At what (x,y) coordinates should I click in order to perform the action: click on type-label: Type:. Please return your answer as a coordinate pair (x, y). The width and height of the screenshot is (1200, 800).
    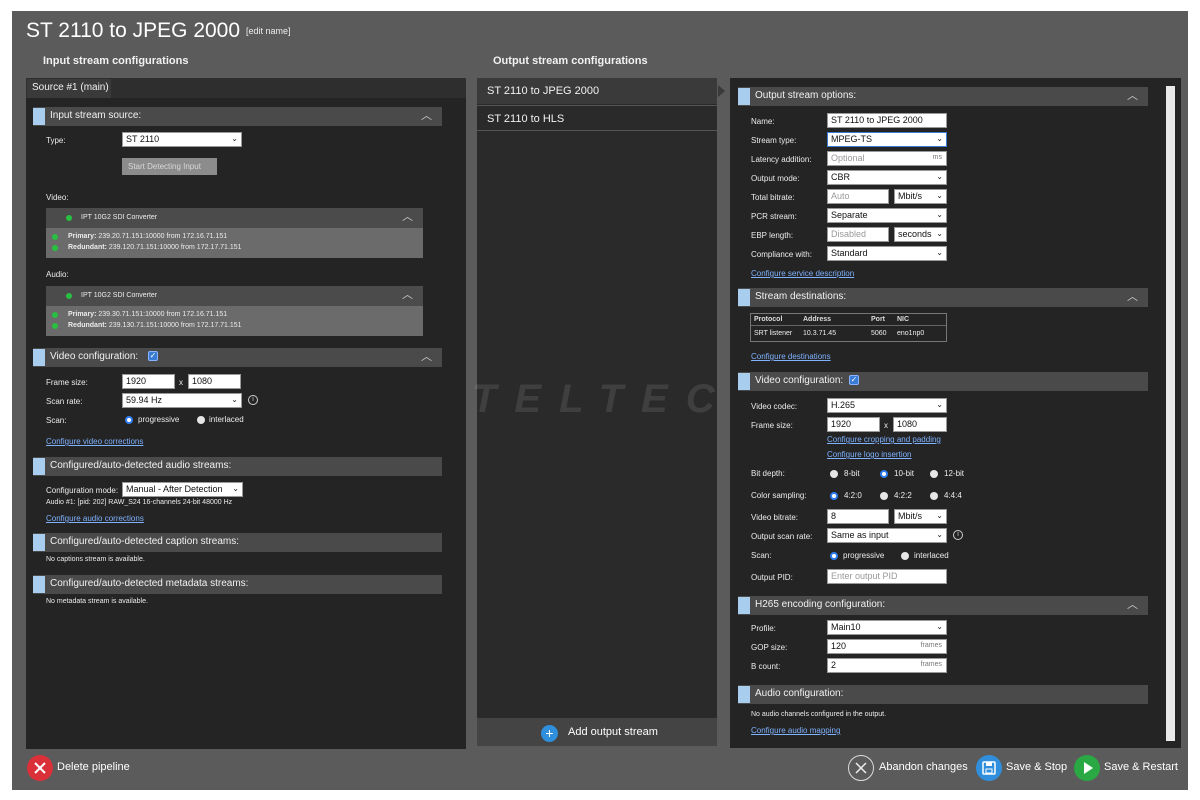
    Looking at the image, I should click on (56, 140).